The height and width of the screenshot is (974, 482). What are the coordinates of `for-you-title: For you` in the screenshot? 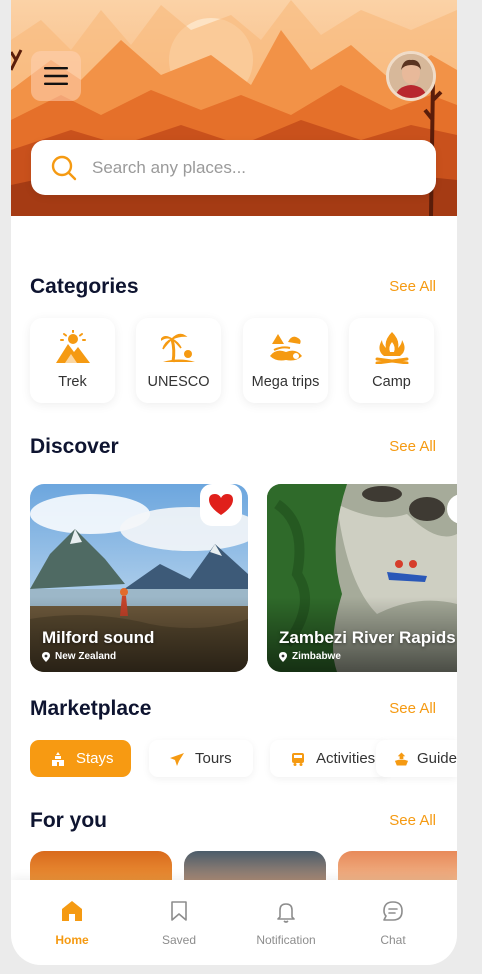 It's located at (68, 820).